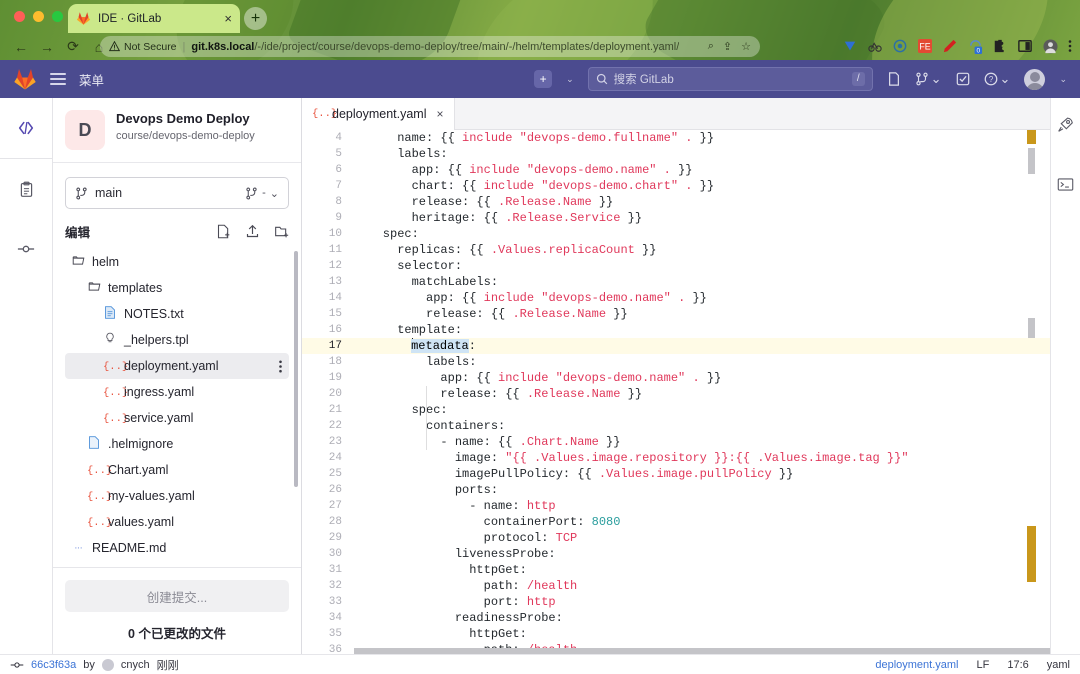  What do you see at coordinates (281, 231) in the screenshot?
I see `new-folder-icon` at bounding box center [281, 231].